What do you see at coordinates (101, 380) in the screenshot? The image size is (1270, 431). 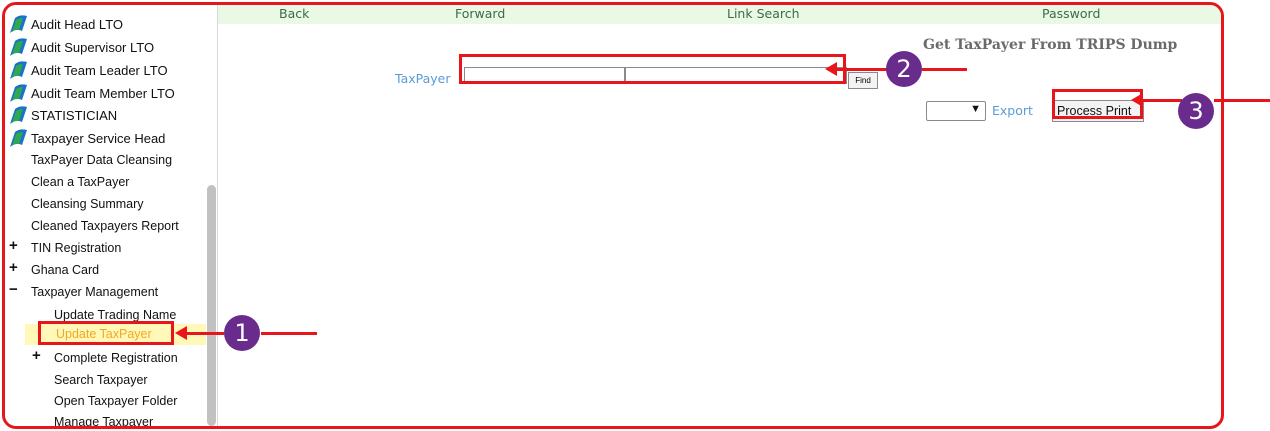 I see `menu-search-taxpayer: Search Taxpayer` at bounding box center [101, 380].